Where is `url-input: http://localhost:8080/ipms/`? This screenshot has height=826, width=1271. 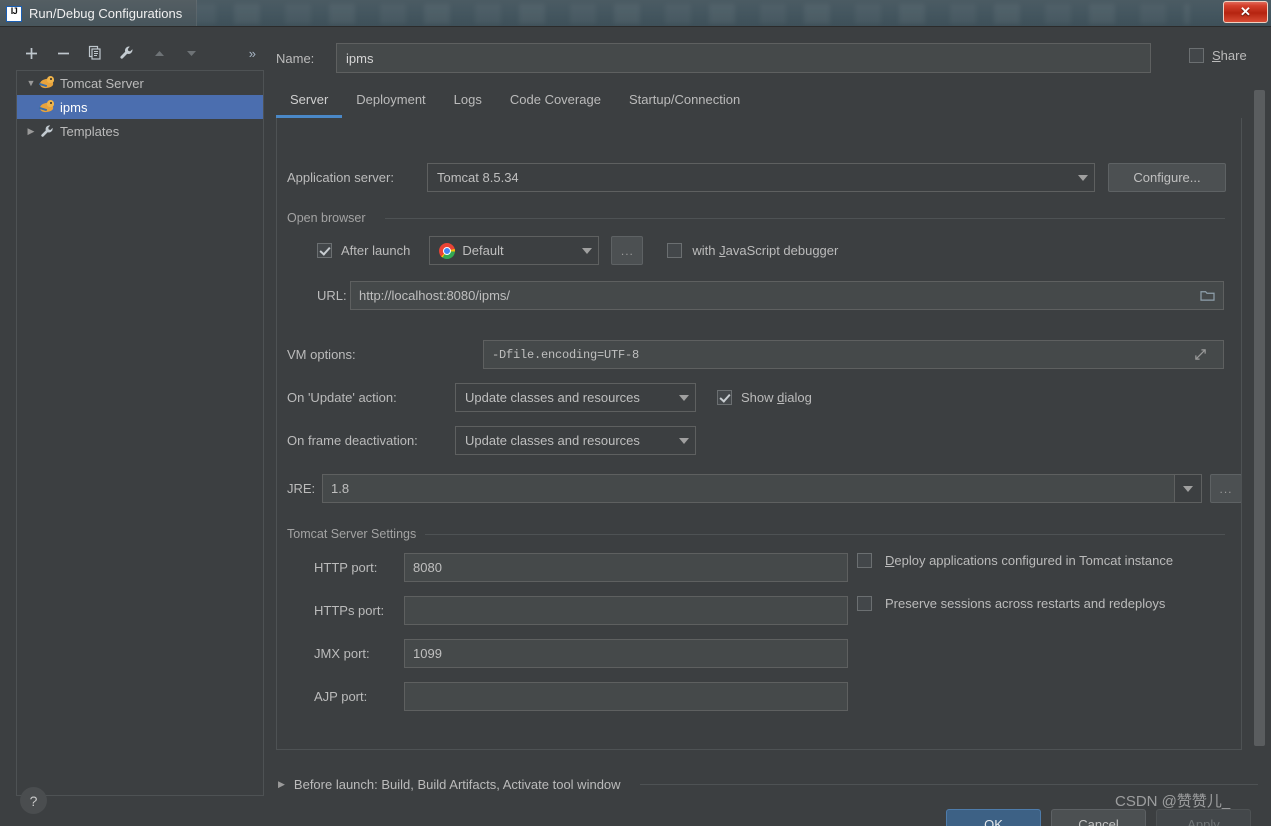
url-input: http://localhost:8080/ipms/ is located at coordinates (787, 295).